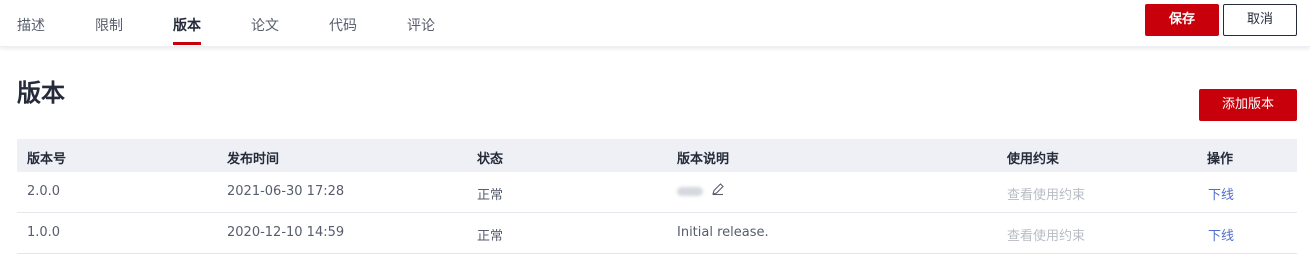 The width and height of the screenshot is (1310, 258). What do you see at coordinates (1260, 20) in the screenshot?
I see `cancel-button: 取消` at bounding box center [1260, 20].